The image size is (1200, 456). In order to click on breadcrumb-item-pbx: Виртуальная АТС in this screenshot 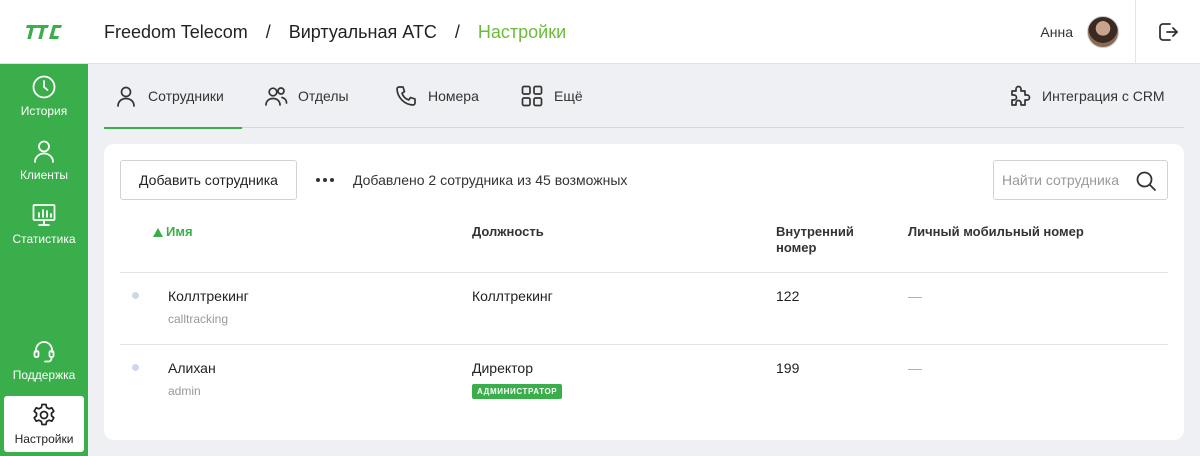, I will do `click(363, 32)`.